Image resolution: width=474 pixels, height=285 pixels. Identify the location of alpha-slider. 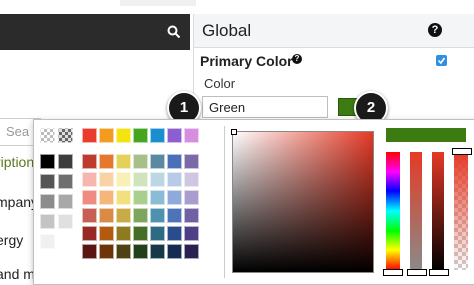
(461, 211).